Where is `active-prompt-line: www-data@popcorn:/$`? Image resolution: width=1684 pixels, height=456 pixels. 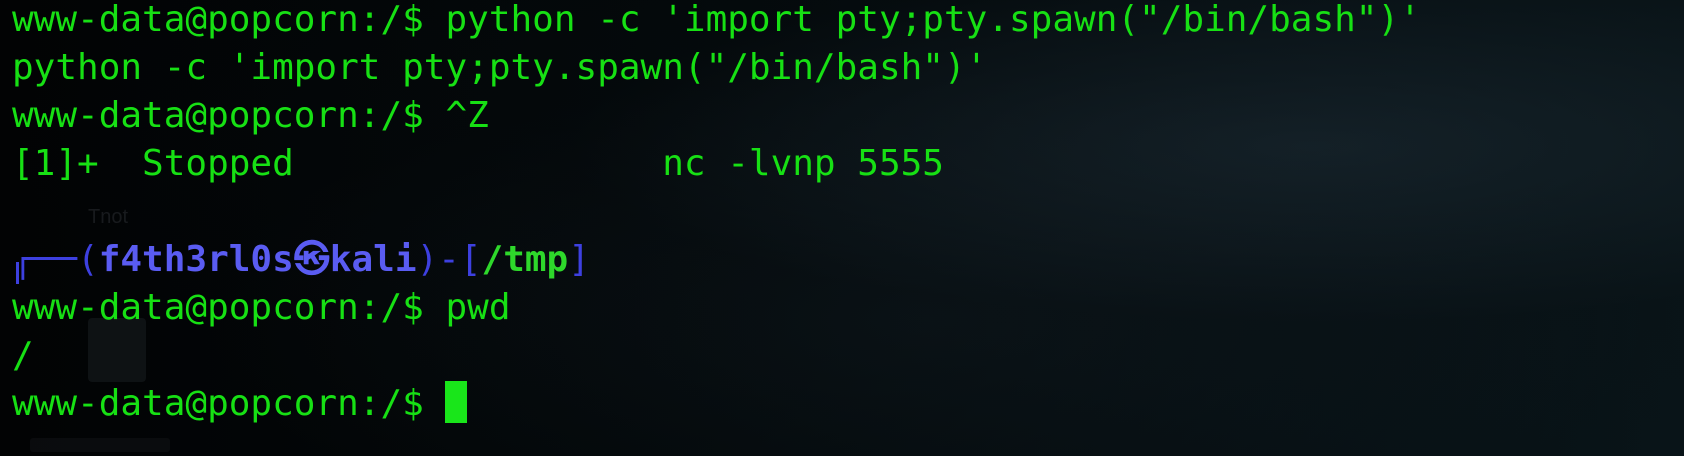 active-prompt-line: www-data@popcorn:/$ is located at coordinates (240, 404).